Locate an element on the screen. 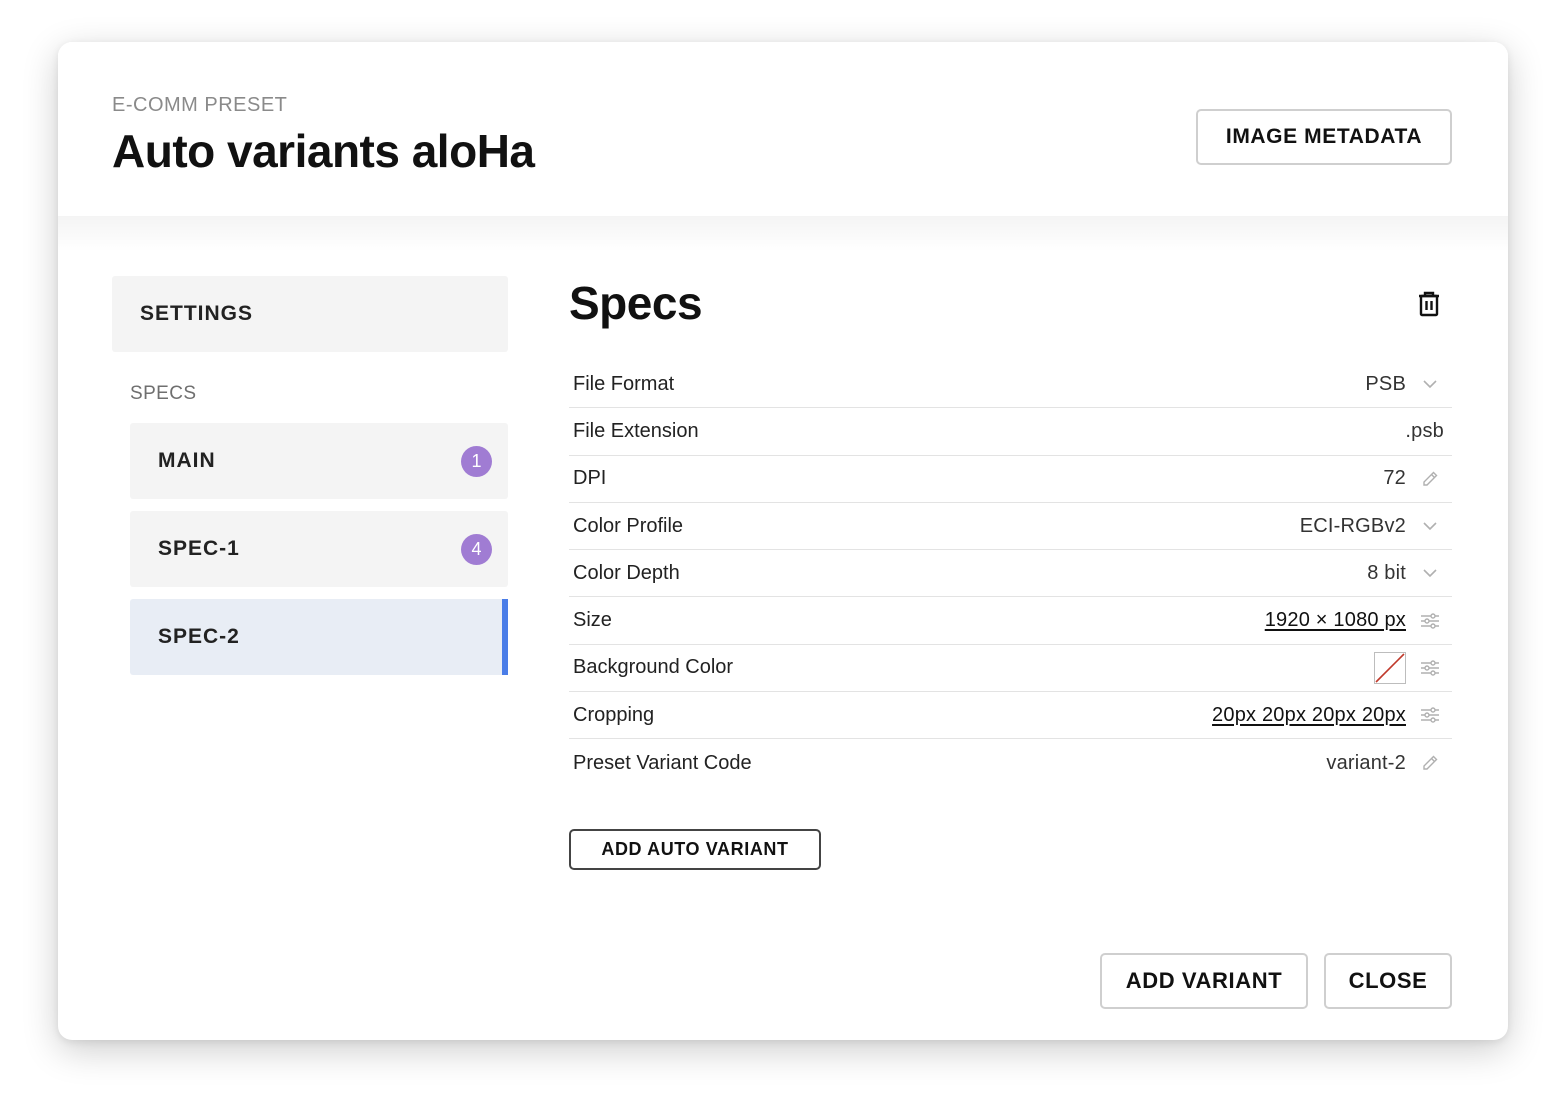 This screenshot has width=1550, height=1098. row-label: Color Depth is located at coordinates (626, 572).